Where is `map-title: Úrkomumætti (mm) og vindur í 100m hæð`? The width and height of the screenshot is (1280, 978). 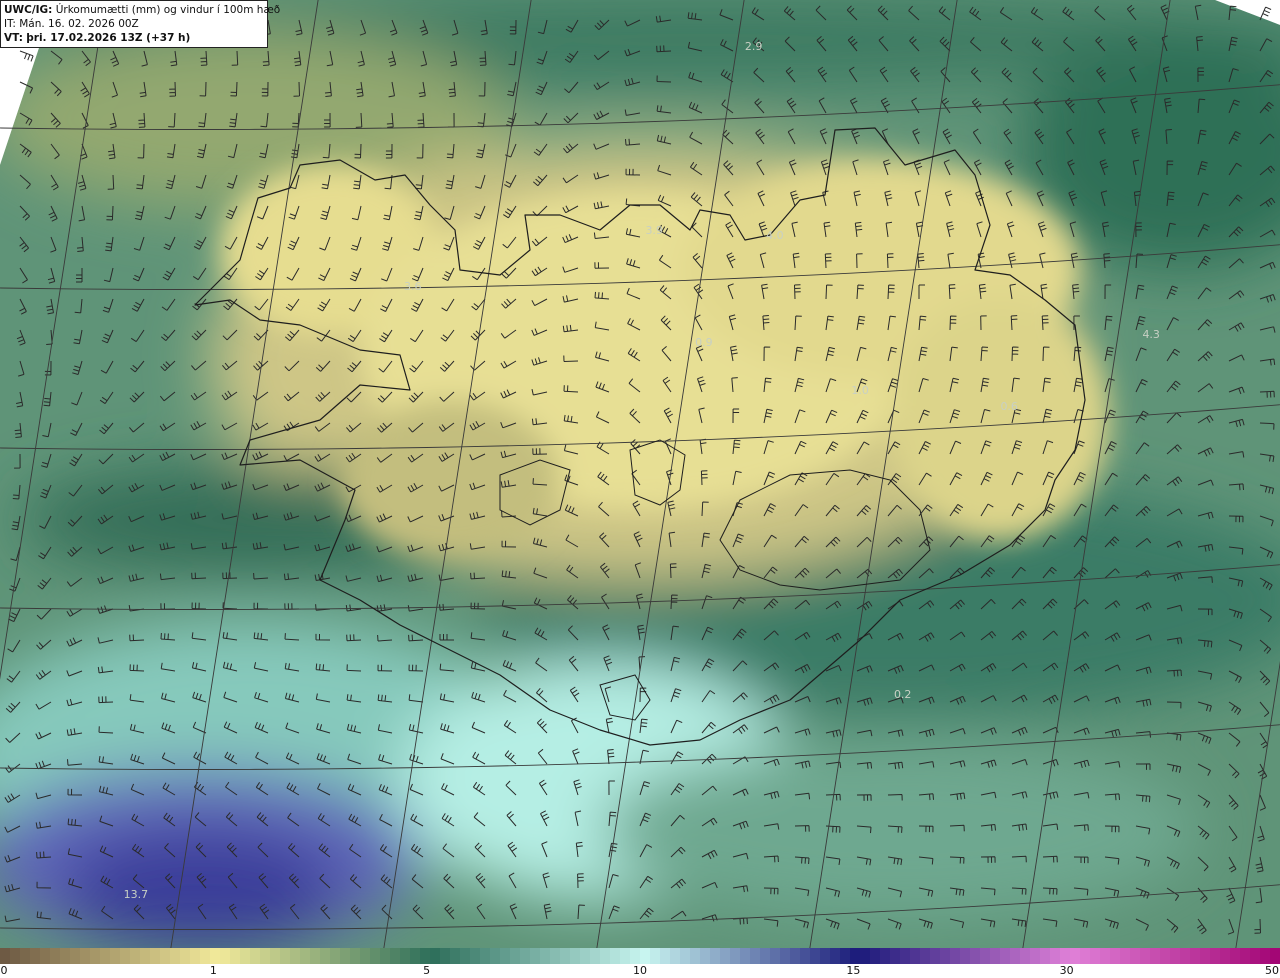
map-title: Úrkomumætti (mm) og vindur í 100m hæð is located at coordinates (168, 10).